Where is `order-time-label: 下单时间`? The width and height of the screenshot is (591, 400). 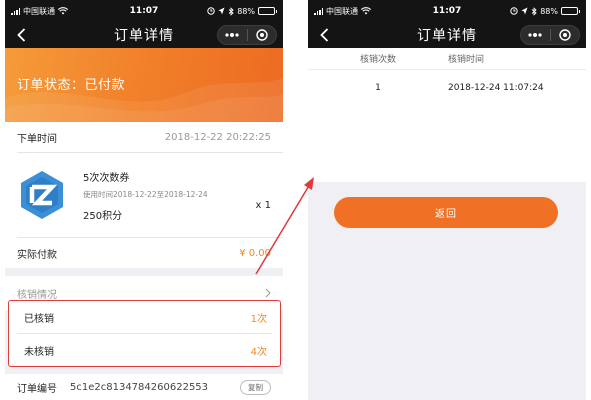
order-time-label: 下单时间 is located at coordinates (37, 139).